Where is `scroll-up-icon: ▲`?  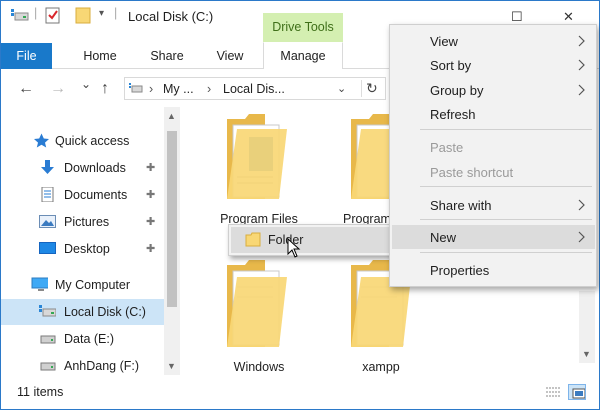
scroll-up-icon: ▲ is located at coordinates (171, 116).